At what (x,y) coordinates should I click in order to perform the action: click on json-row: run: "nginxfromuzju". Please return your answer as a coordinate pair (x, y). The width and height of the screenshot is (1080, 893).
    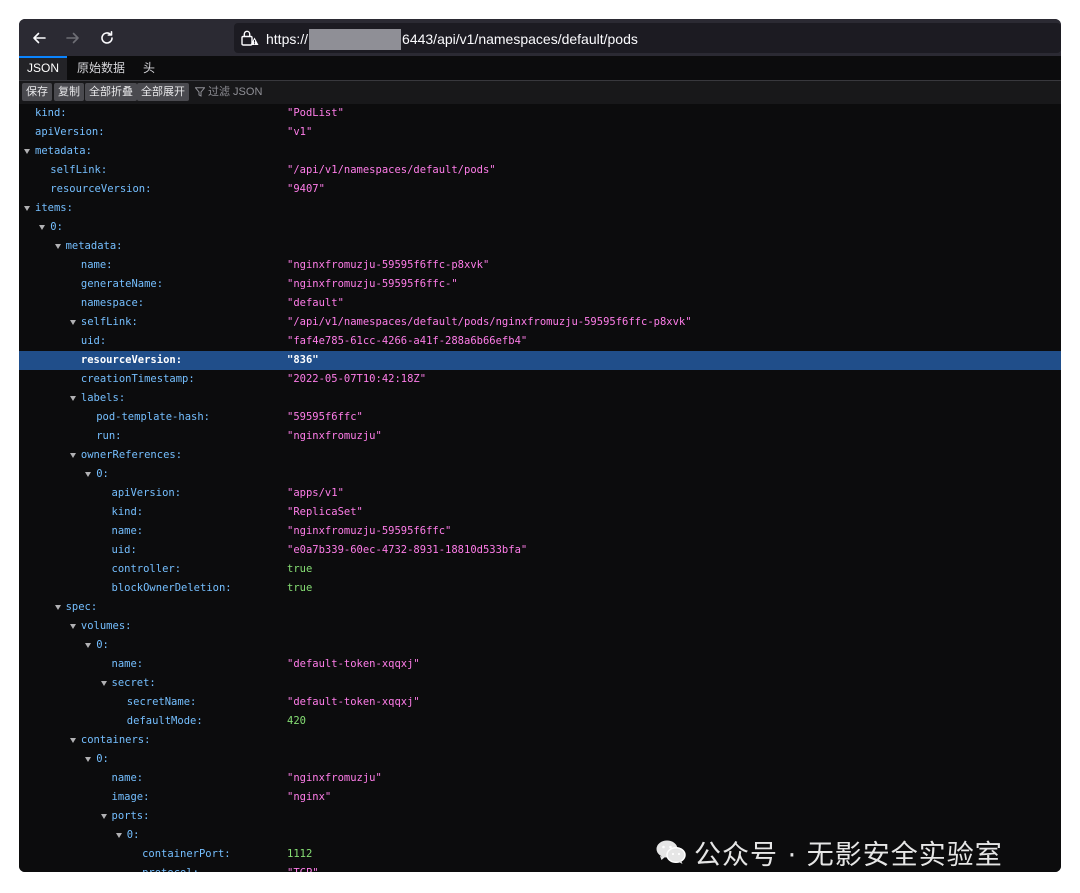
    Looking at the image, I should click on (540, 436).